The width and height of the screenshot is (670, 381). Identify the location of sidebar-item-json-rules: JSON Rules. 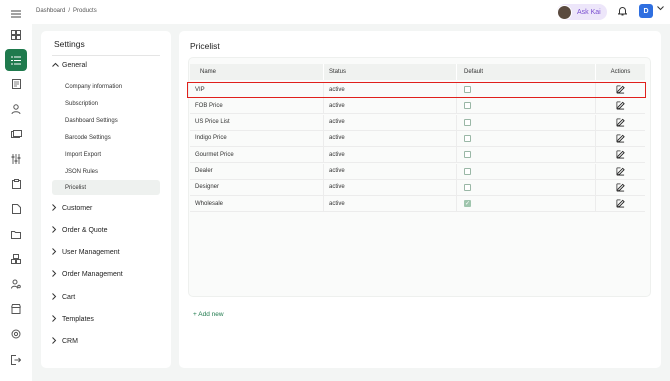
(106, 171).